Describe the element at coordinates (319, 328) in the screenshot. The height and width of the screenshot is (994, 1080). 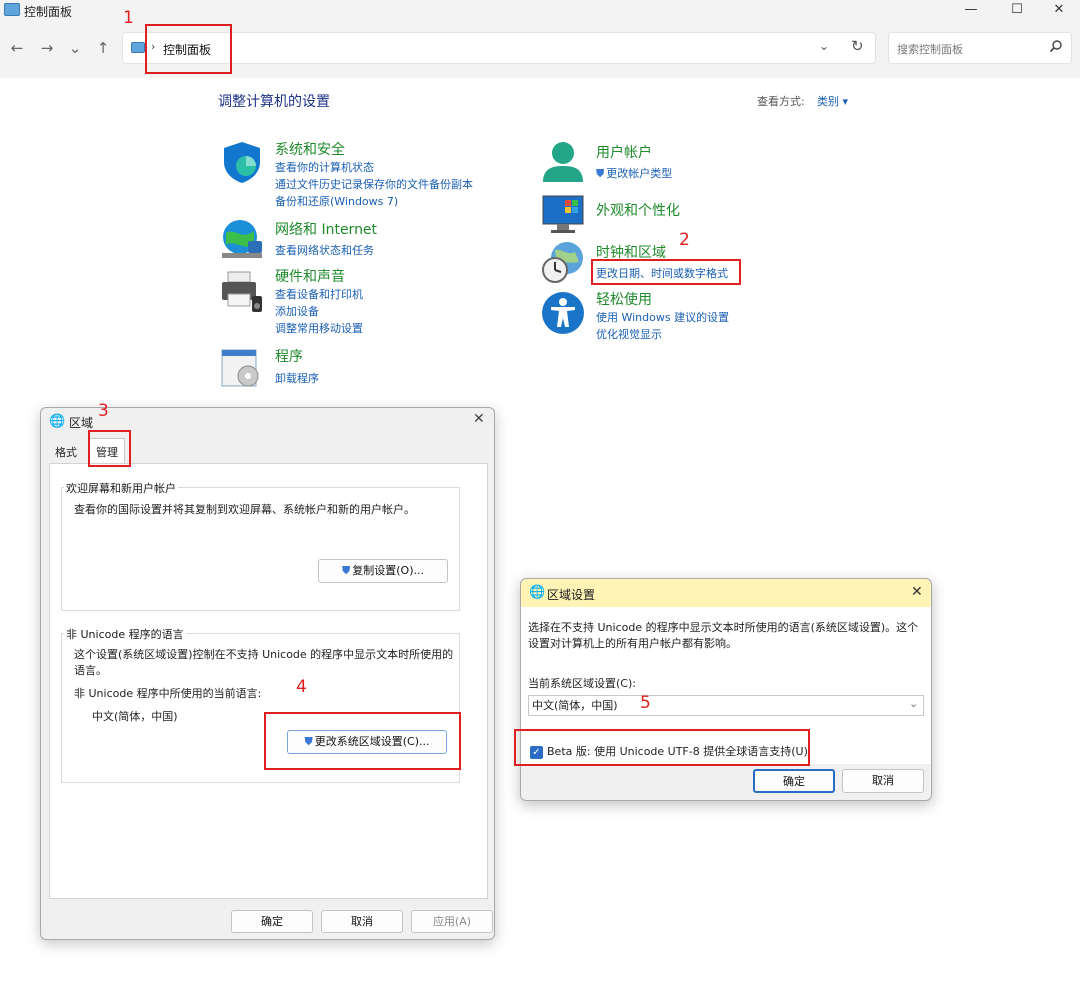
I see `link-mobility-settings: 调整常用移动设置` at that location.